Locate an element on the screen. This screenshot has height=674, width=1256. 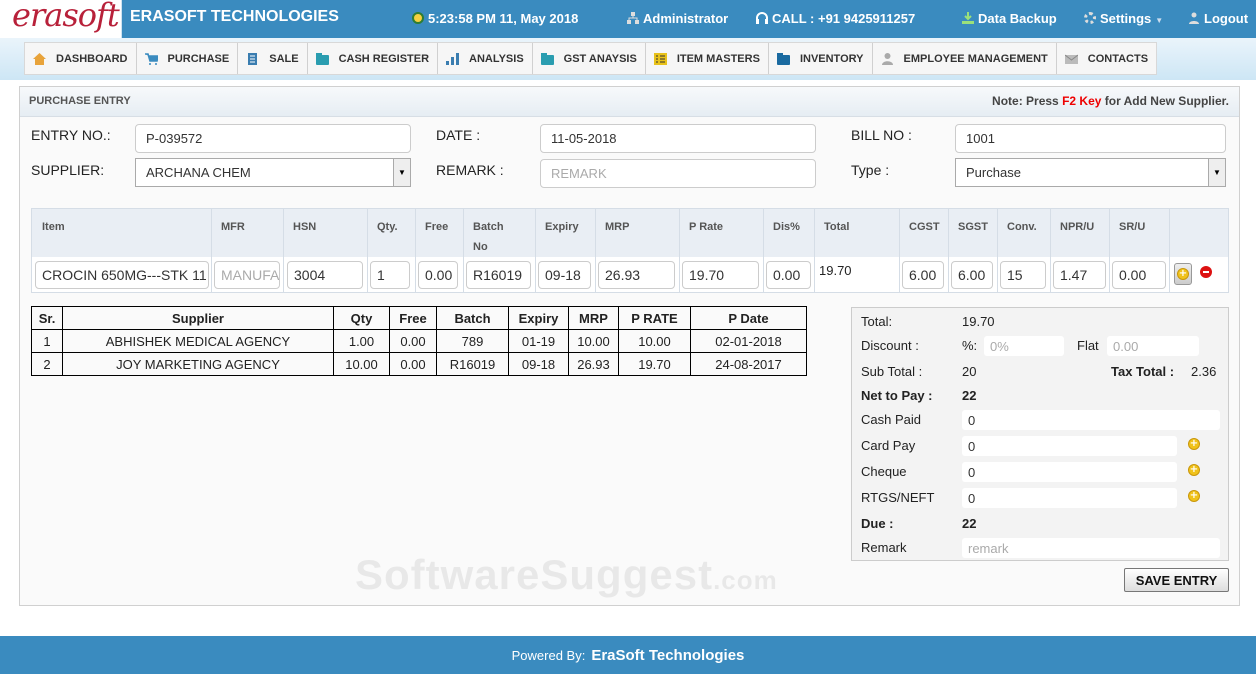
prate-input: 19.70 is located at coordinates (720, 275).